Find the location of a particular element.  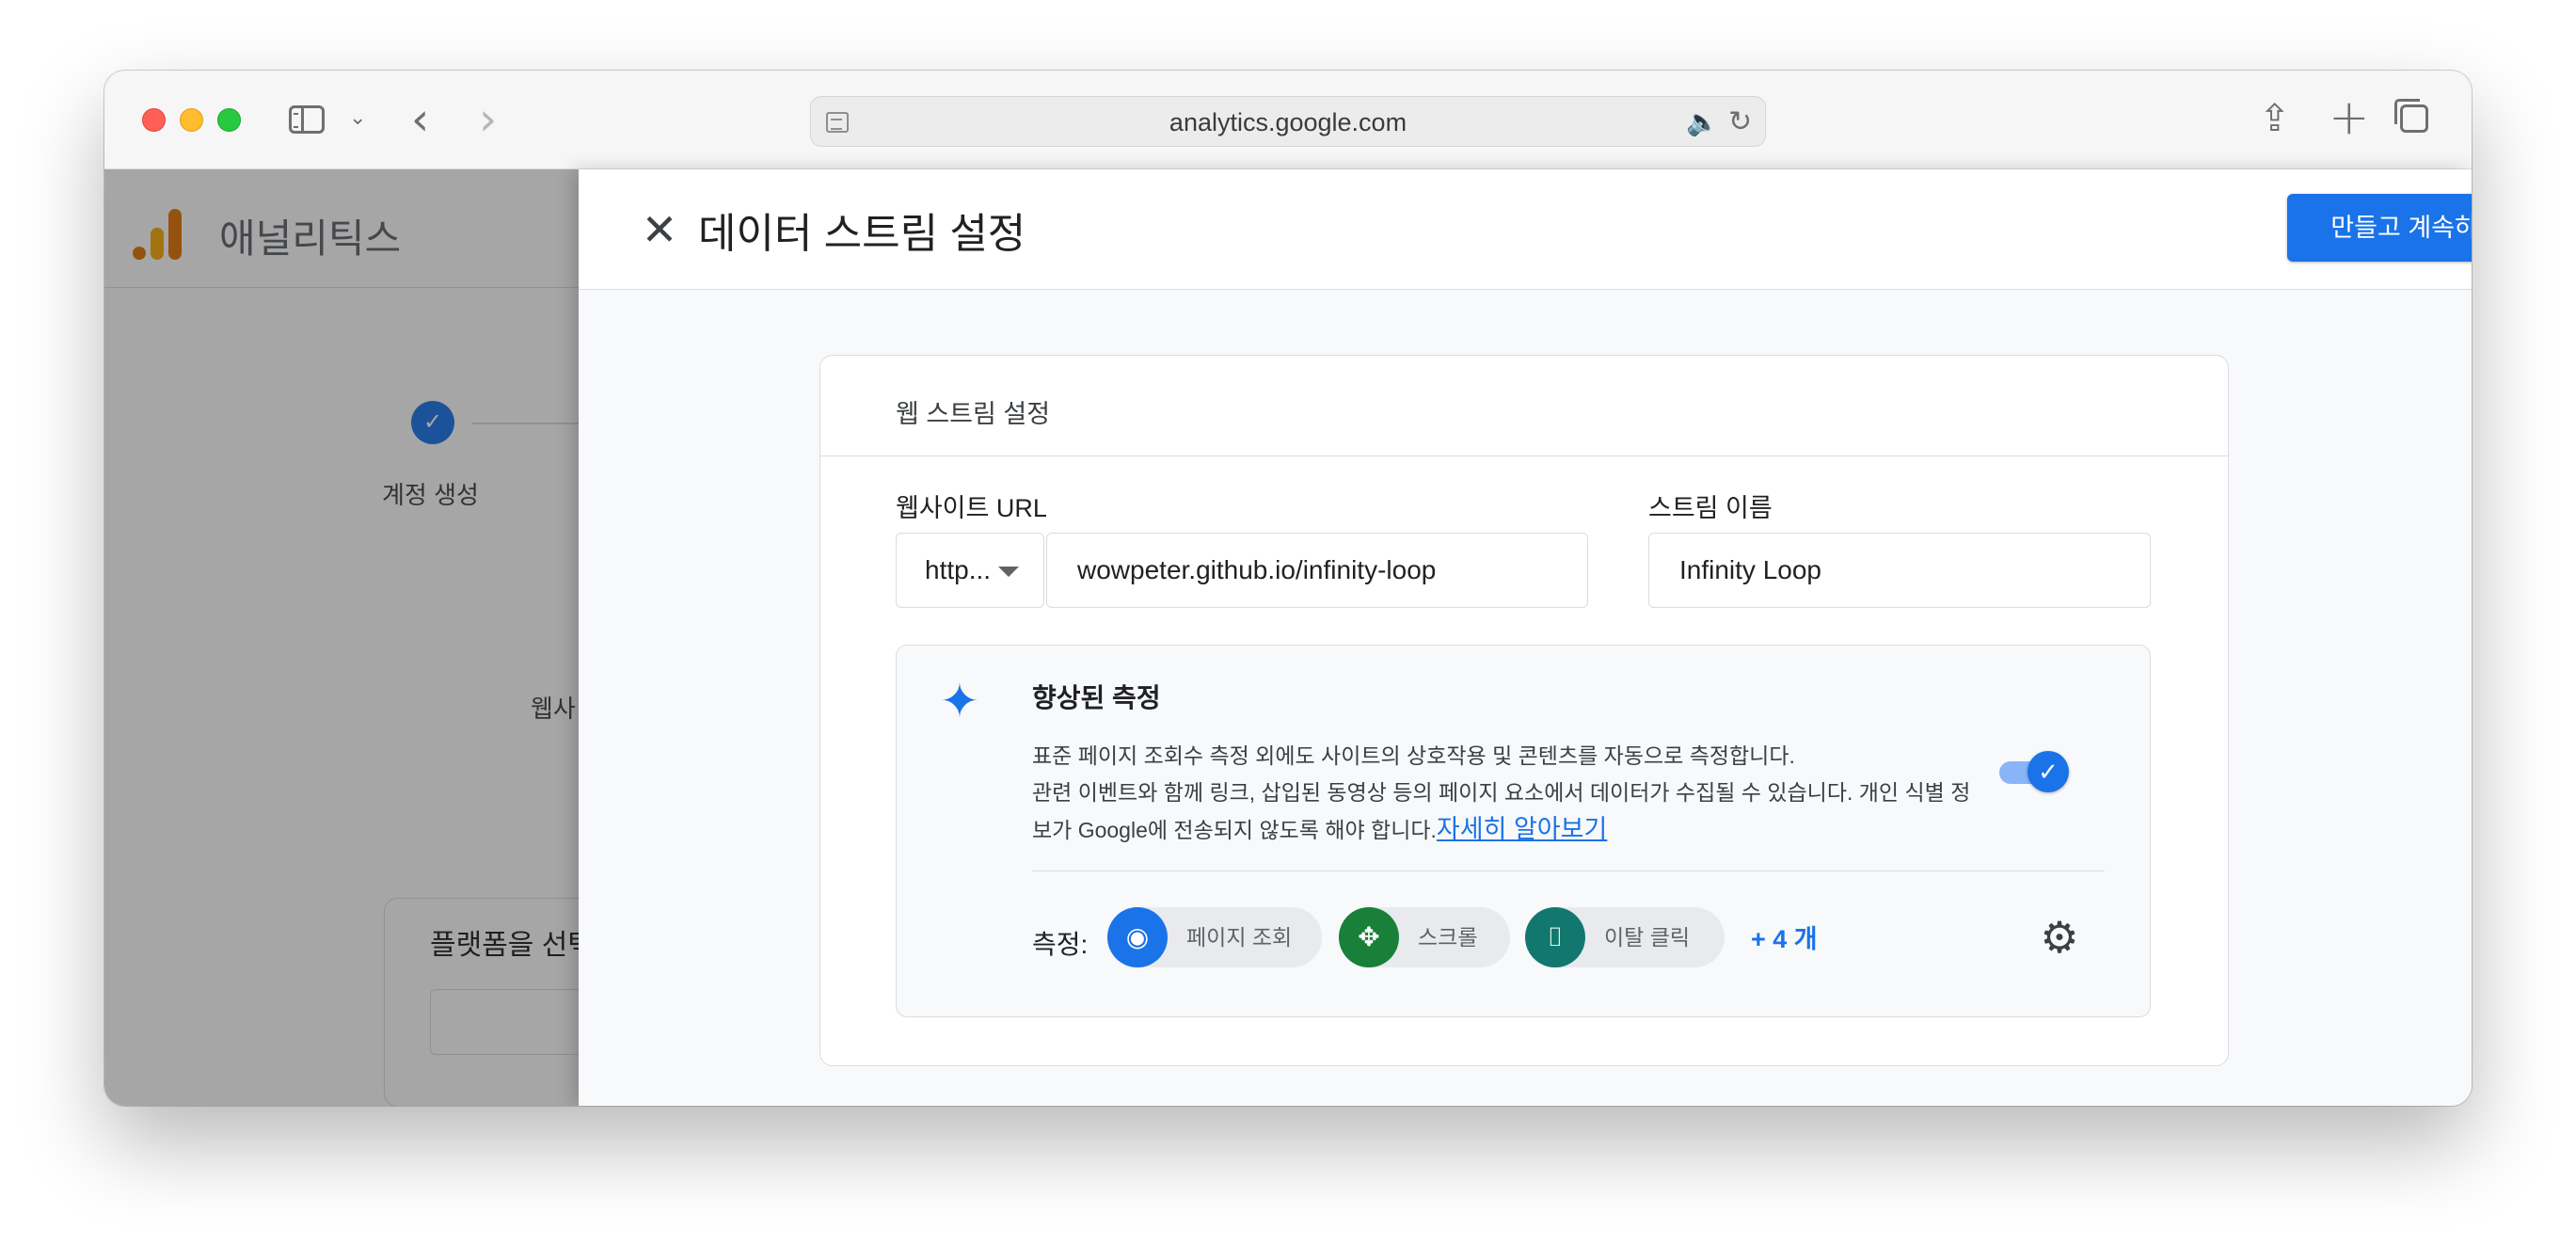

panel-header: ✕ 데이터 스트림 설정 만들고 계속하기 is located at coordinates (1525, 230).